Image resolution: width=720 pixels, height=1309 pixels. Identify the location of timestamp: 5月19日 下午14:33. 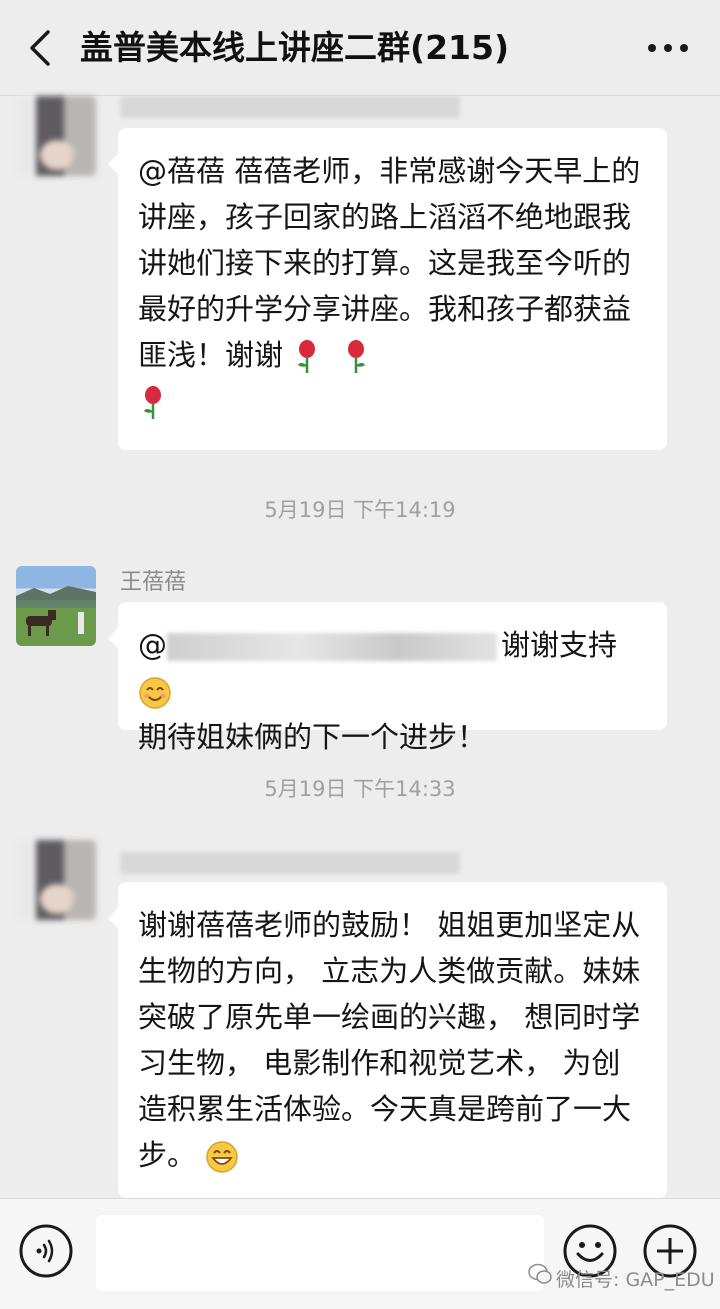
(360, 789).